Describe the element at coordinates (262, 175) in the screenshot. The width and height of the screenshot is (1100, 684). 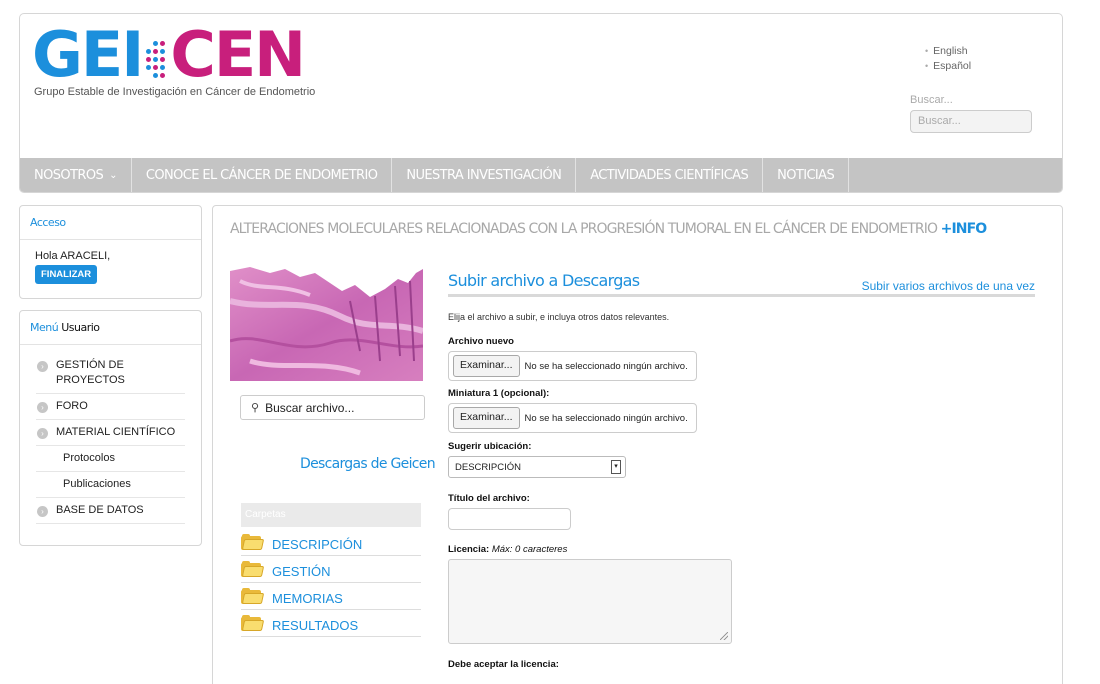
I see `nav-conoce-cancer: CONOCE EL CÁNCER DE ENDOMETRIO` at that location.